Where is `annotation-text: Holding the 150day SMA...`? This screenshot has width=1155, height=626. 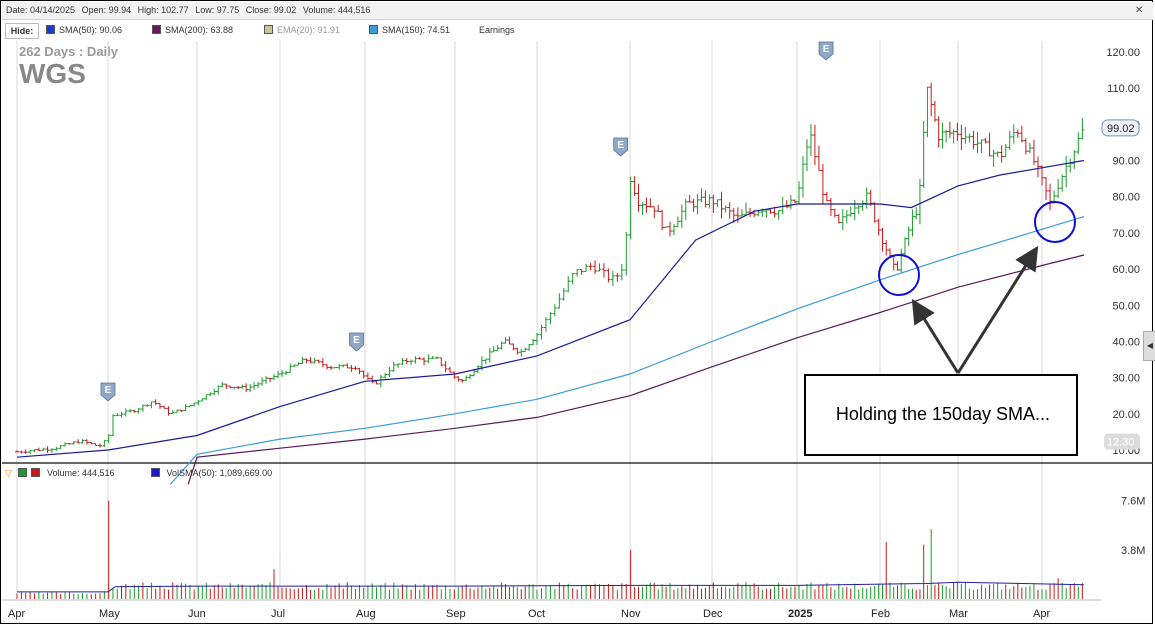
annotation-text: Holding the 150day SMA... is located at coordinates (943, 414).